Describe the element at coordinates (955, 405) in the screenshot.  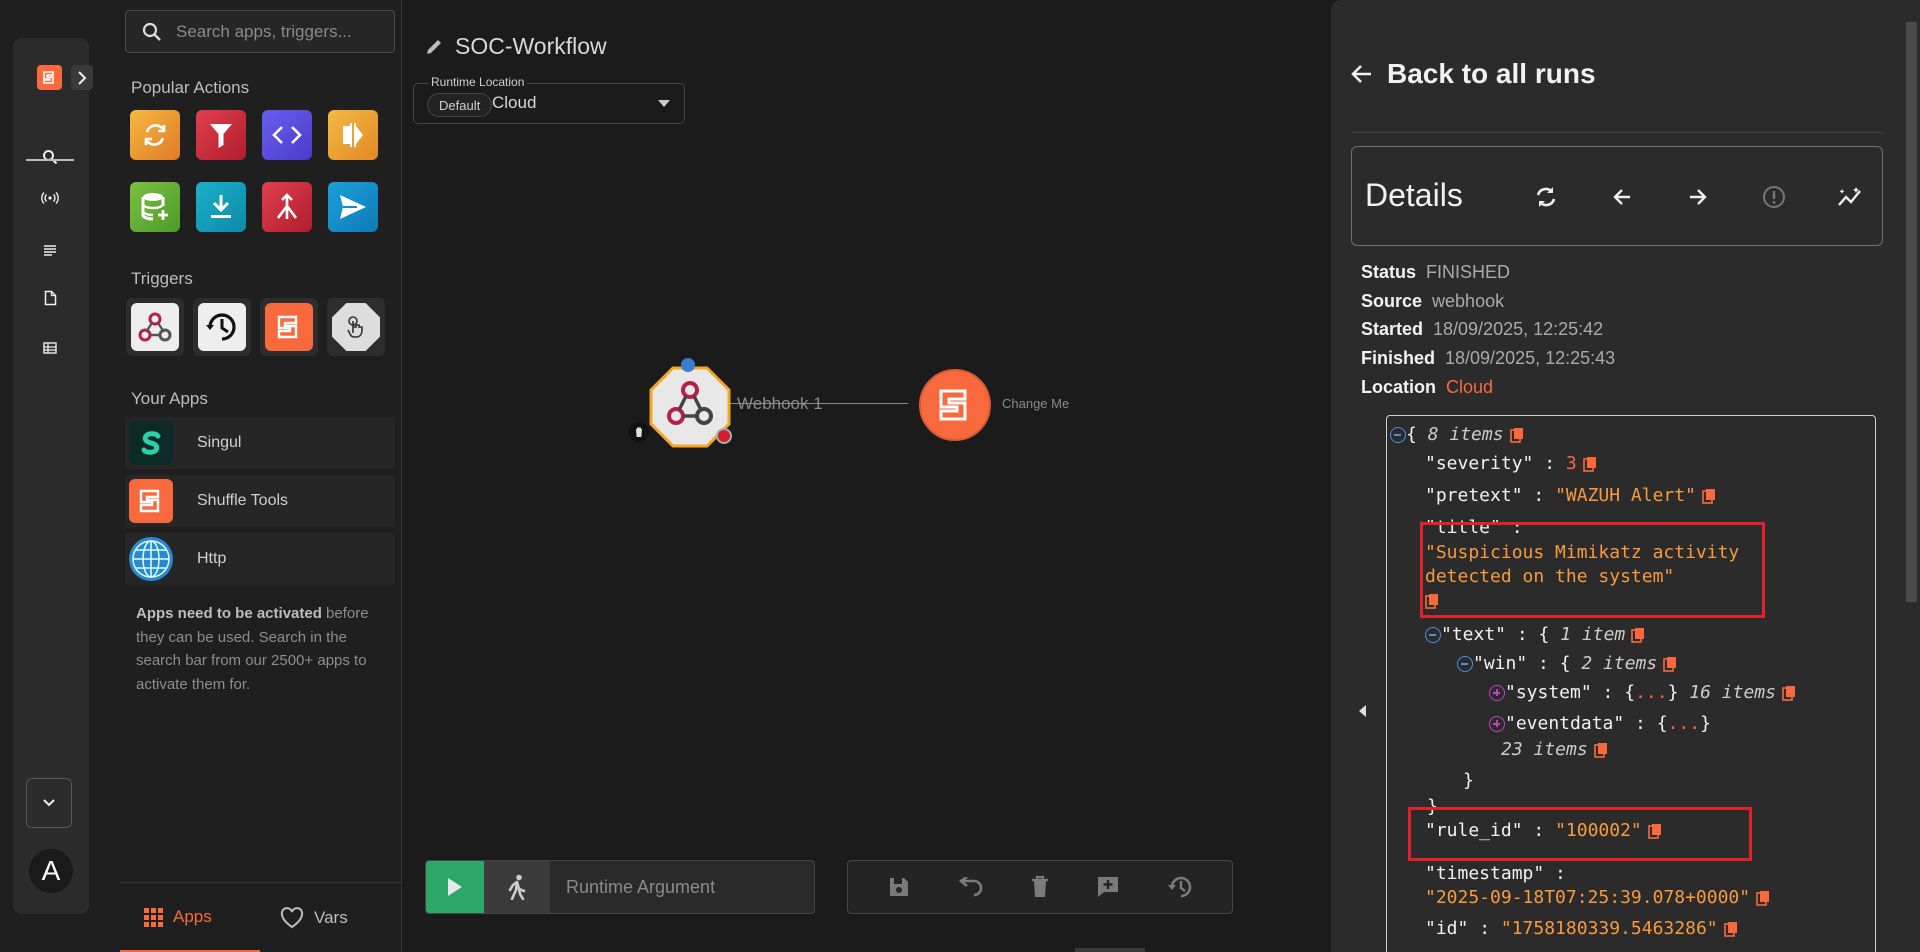
I see `shuffle-tools-node` at that location.